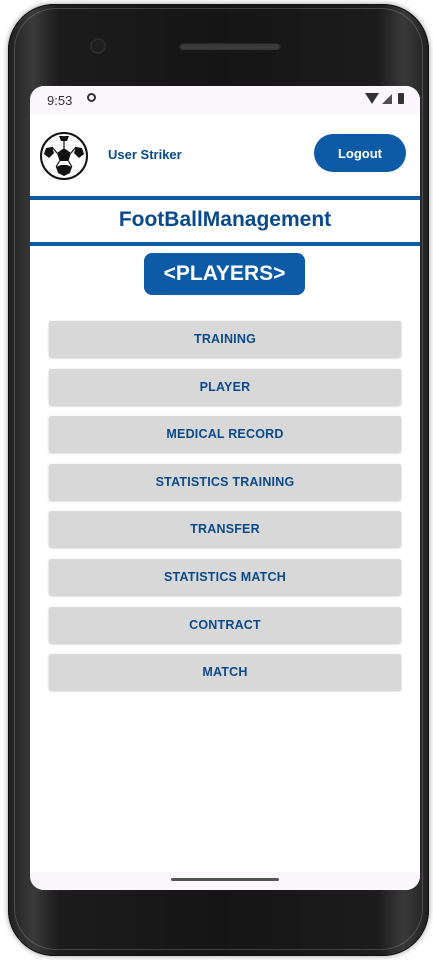 Image resolution: width=433 pixels, height=960 pixels. Describe the element at coordinates (387, 98) in the screenshot. I see `signal-icon` at that location.